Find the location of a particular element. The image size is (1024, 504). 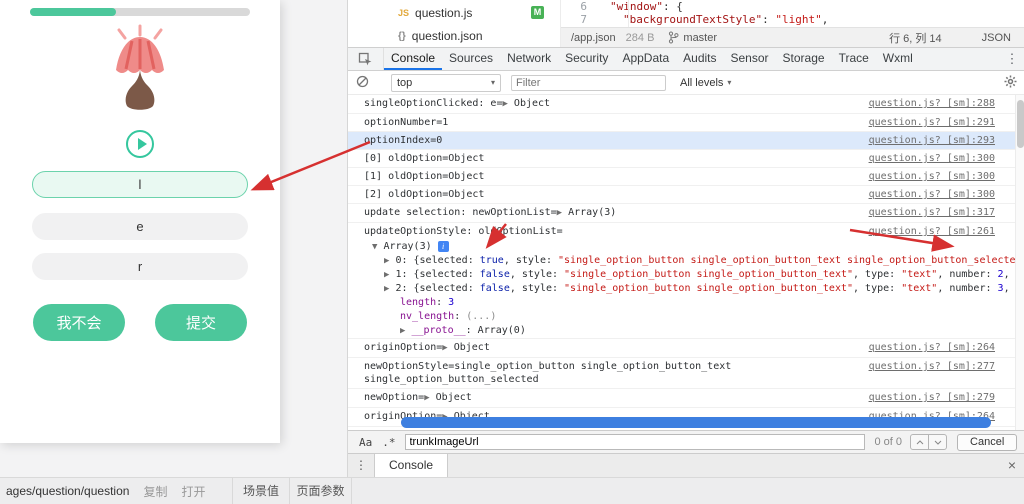

devtools-tab-sources: Sources is located at coordinates (471, 59).